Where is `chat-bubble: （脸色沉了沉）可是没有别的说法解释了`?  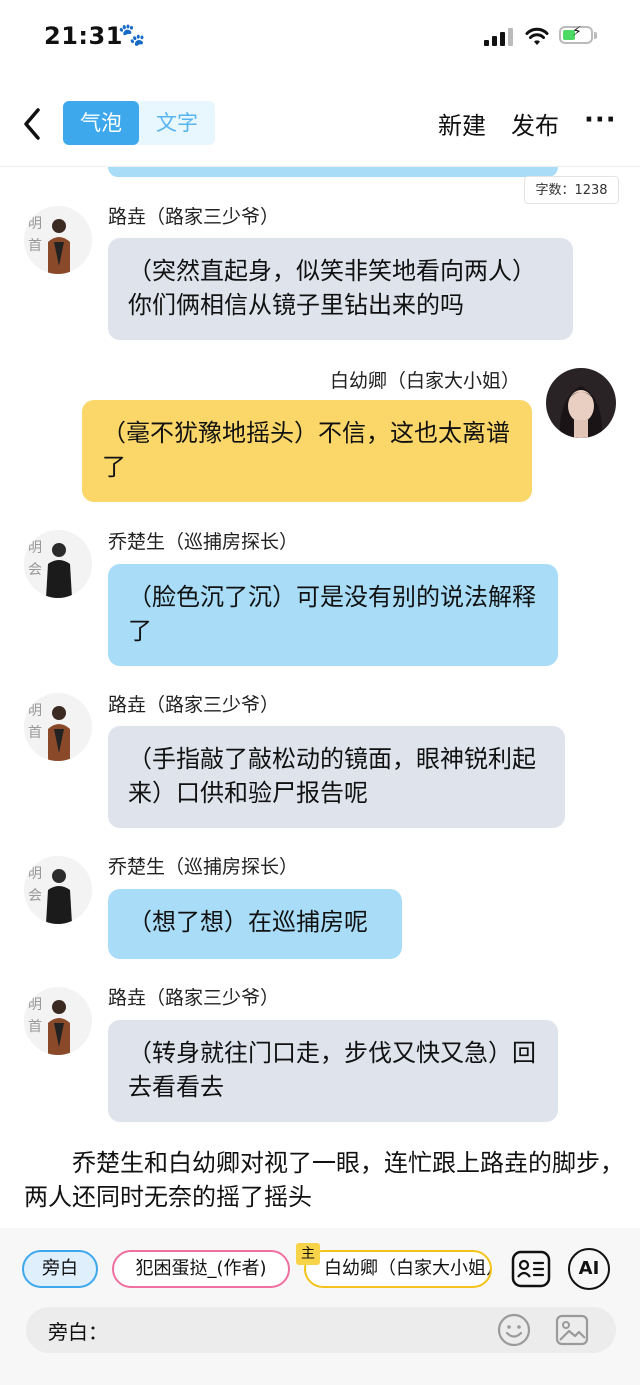
chat-bubble: （脸色沉了沉）可是没有别的说法解释了 is located at coordinates (333, 615).